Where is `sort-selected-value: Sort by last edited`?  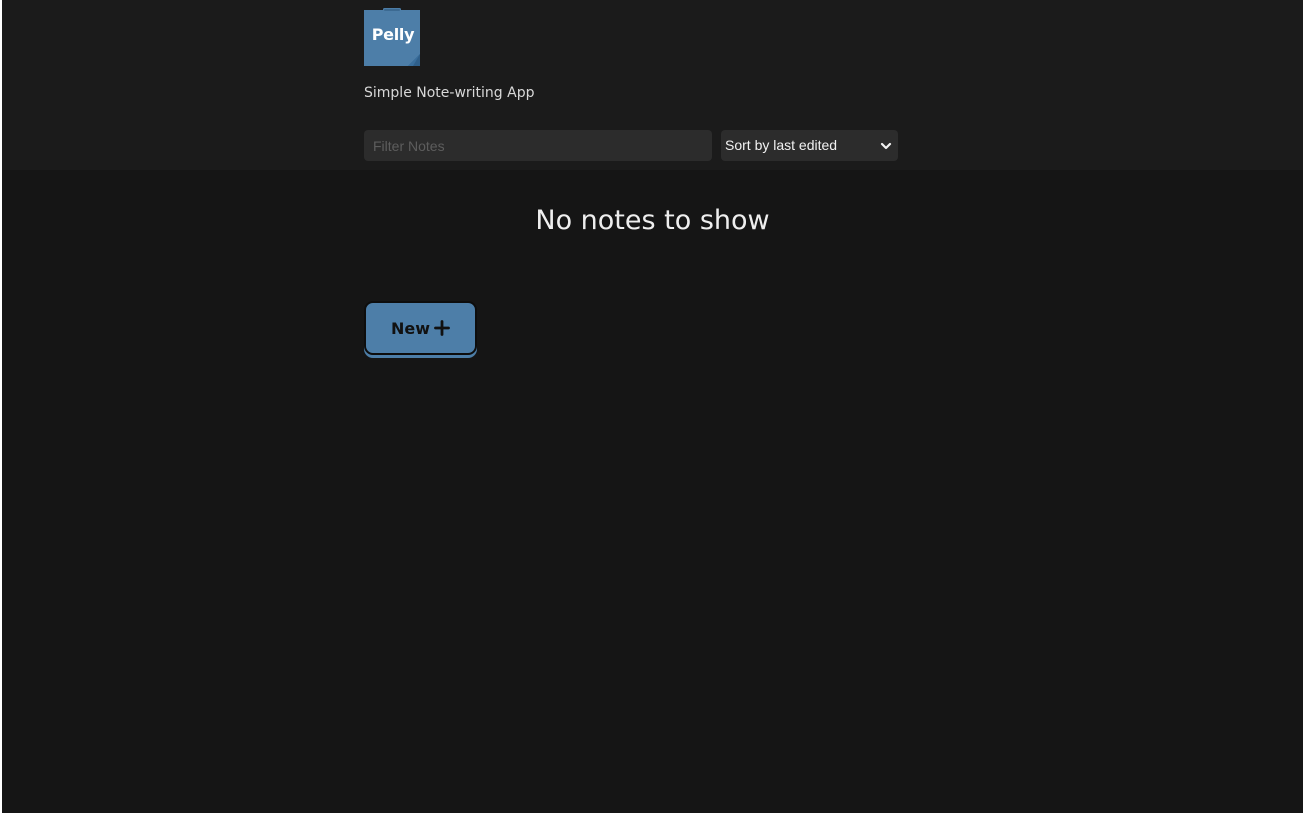 sort-selected-value: Sort by last edited is located at coordinates (781, 145).